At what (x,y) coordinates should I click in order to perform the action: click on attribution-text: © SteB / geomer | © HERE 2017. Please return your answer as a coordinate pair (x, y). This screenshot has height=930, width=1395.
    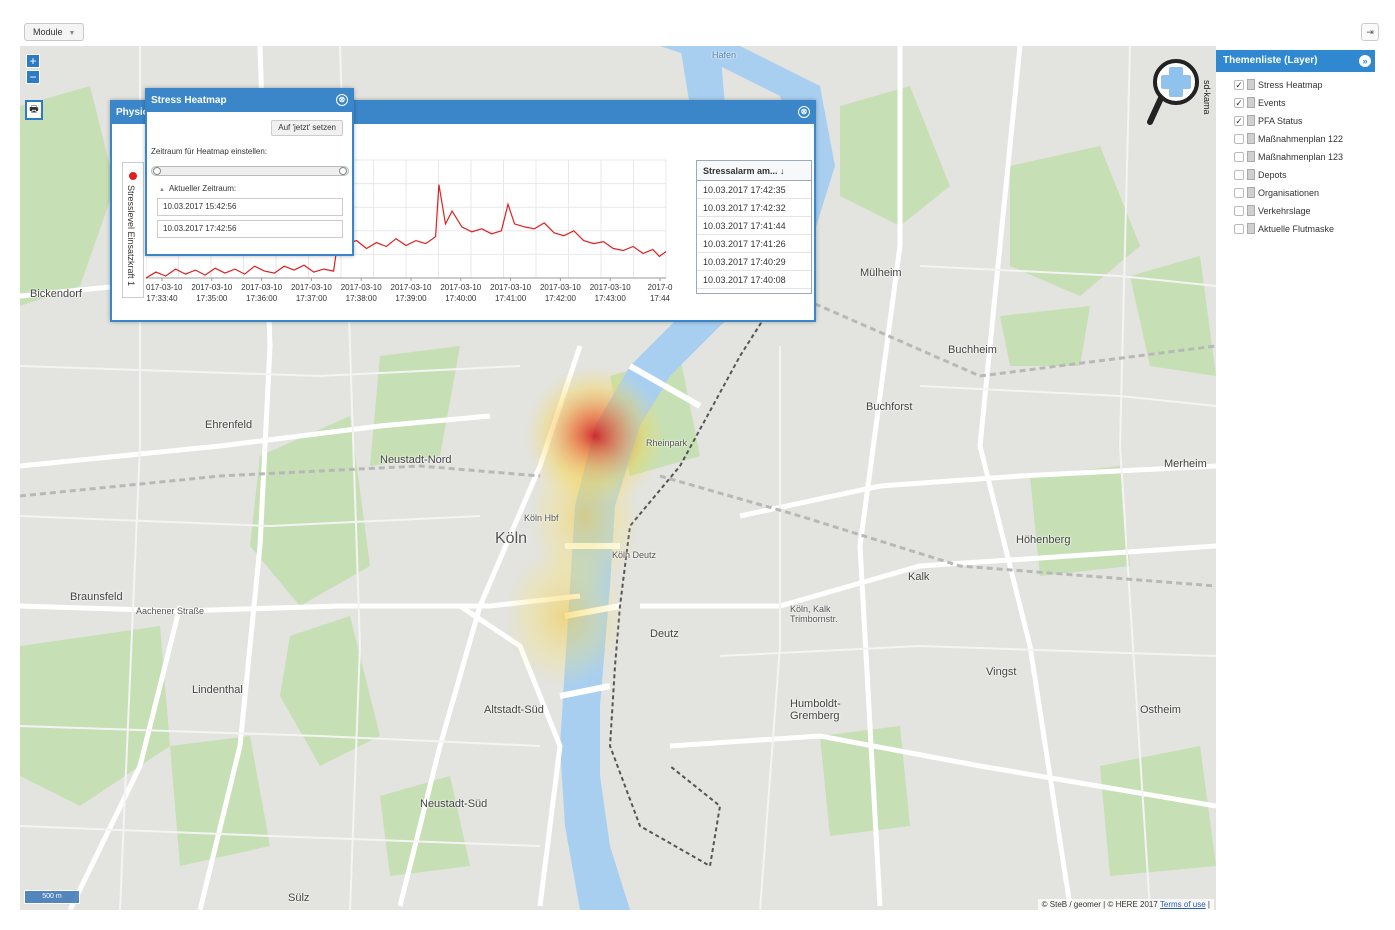
    Looking at the image, I should click on (1100, 904).